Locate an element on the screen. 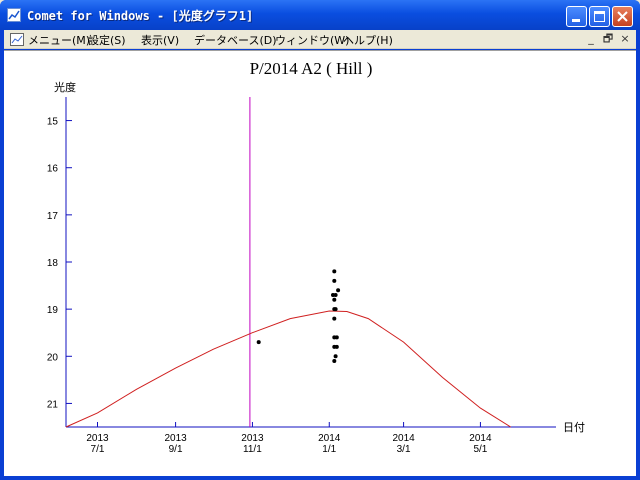 Image resolution: width=640 pixels, height=480 pixels. menu-item-view: 表示(V) is located at coordinates (160, 40).